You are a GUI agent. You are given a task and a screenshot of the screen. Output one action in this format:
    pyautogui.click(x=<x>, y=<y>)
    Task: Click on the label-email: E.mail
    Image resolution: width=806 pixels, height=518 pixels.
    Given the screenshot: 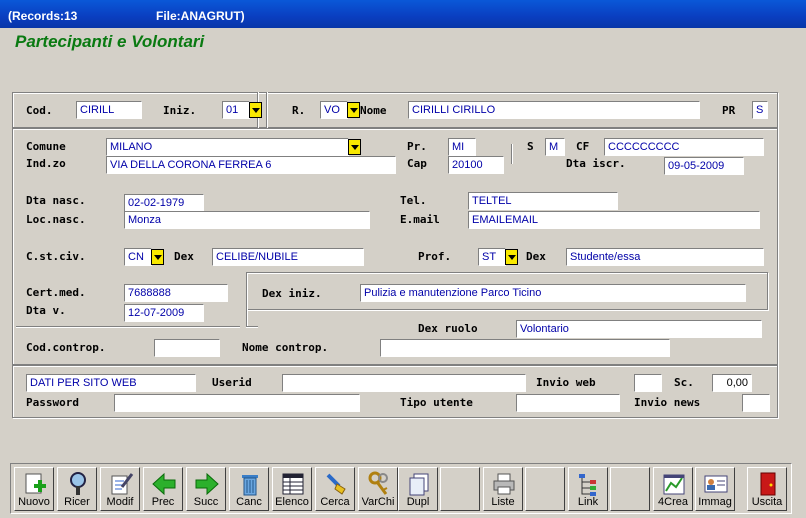 What is the action you would take?
    pyautogui.click(x=420, y=219)
    